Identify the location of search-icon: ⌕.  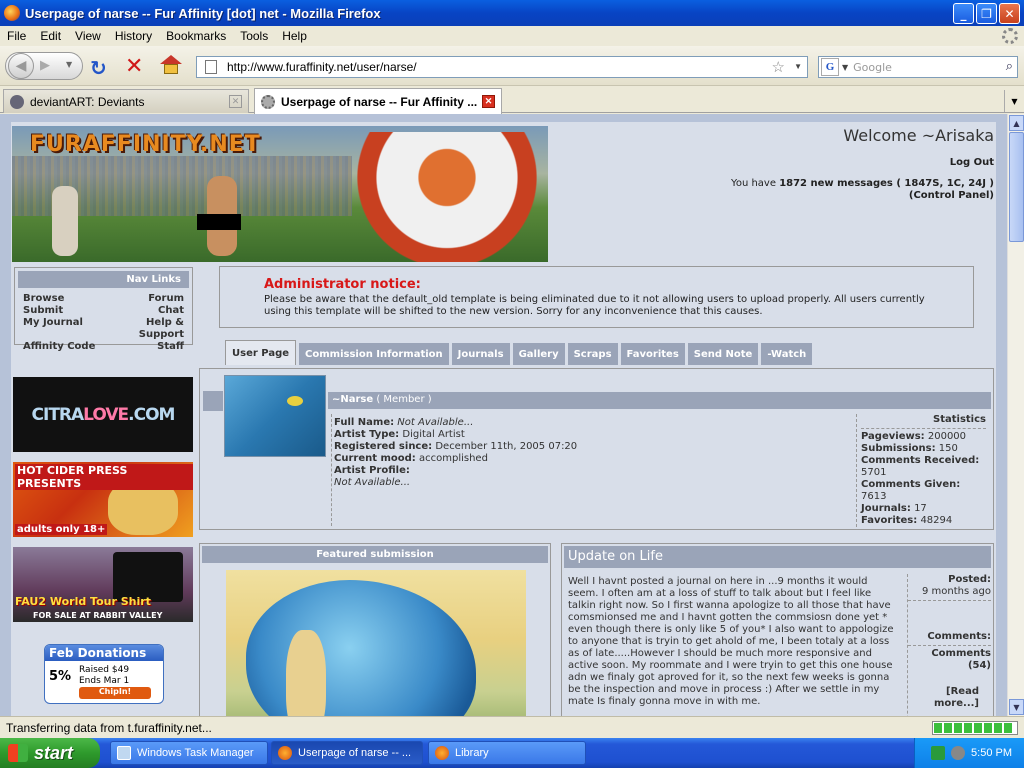
(1009, 66).